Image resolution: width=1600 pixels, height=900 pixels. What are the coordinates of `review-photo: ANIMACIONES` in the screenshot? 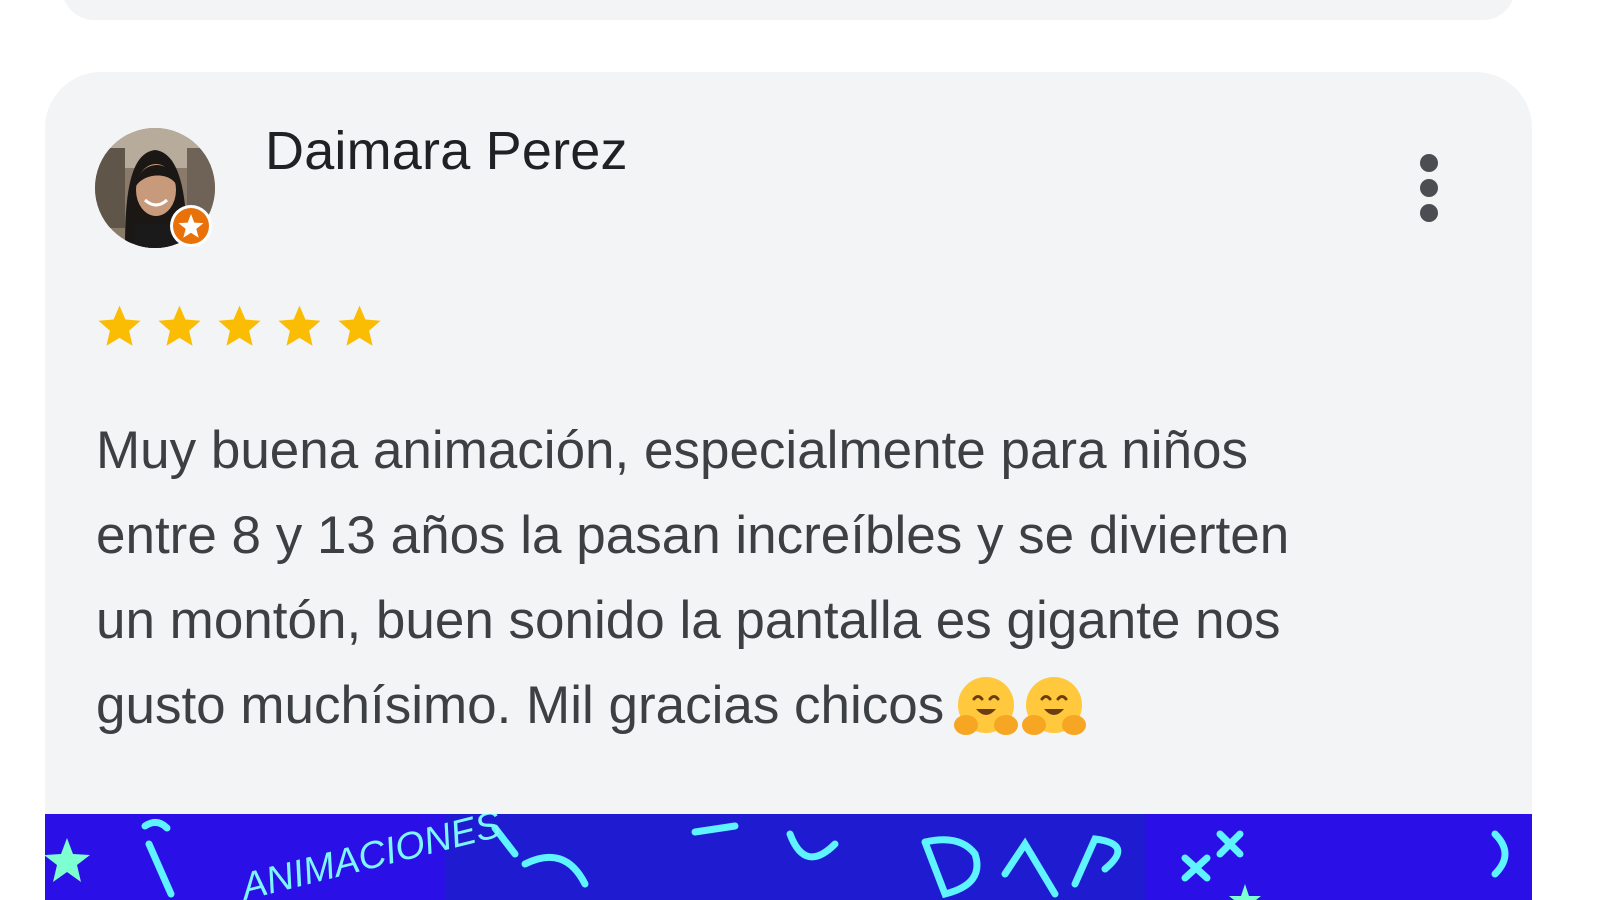 It's located at (788, 857).